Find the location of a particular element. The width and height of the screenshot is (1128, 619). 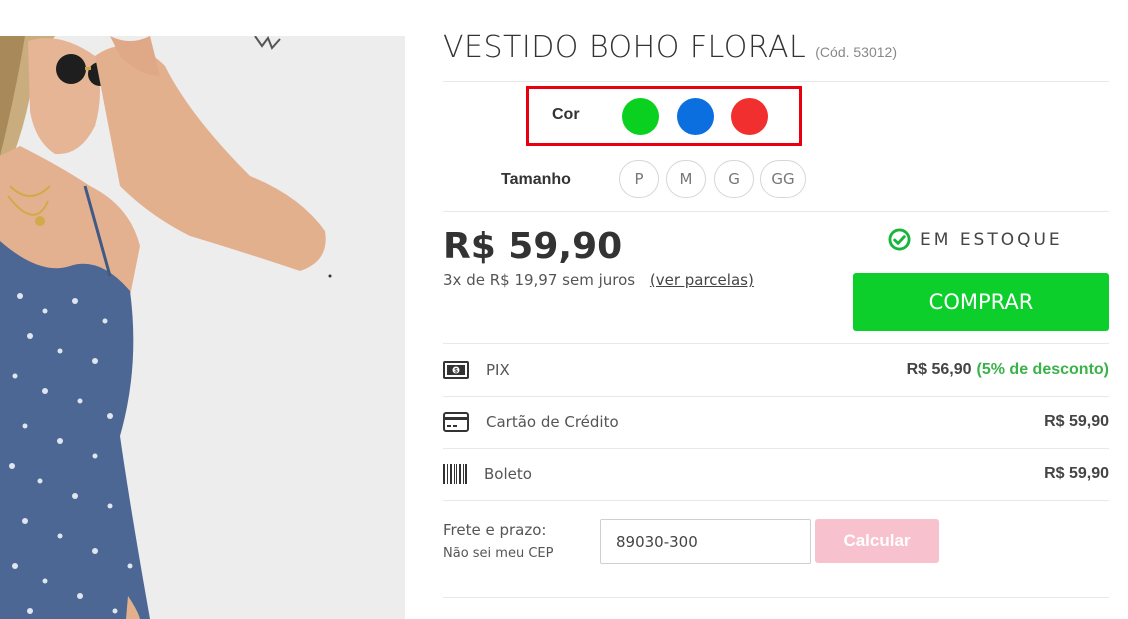

check-circle-icon is located at coordinates (899, 239).